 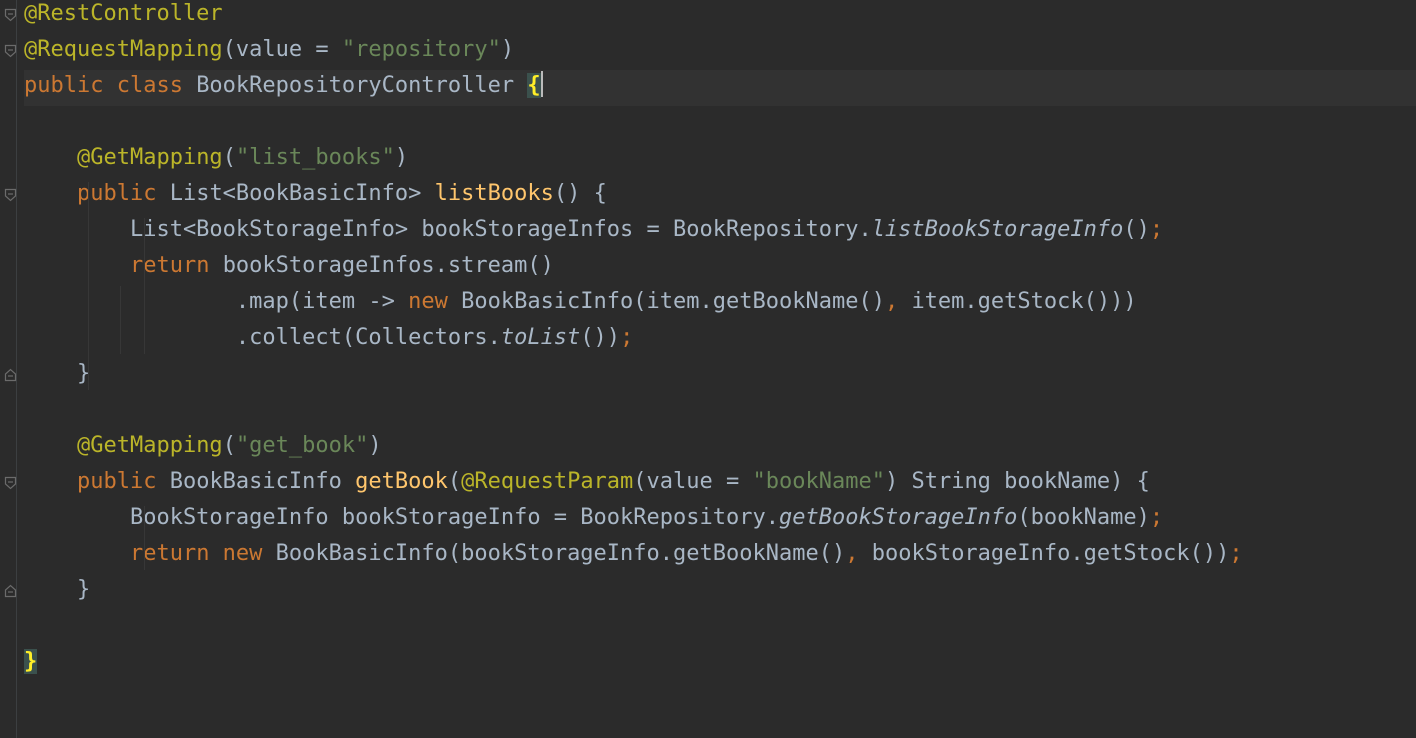 What do you see at coordinates (262, 337) in the screenshot?
I see `code-token: .collect(Collectors.` at bounding box center [262, 337].